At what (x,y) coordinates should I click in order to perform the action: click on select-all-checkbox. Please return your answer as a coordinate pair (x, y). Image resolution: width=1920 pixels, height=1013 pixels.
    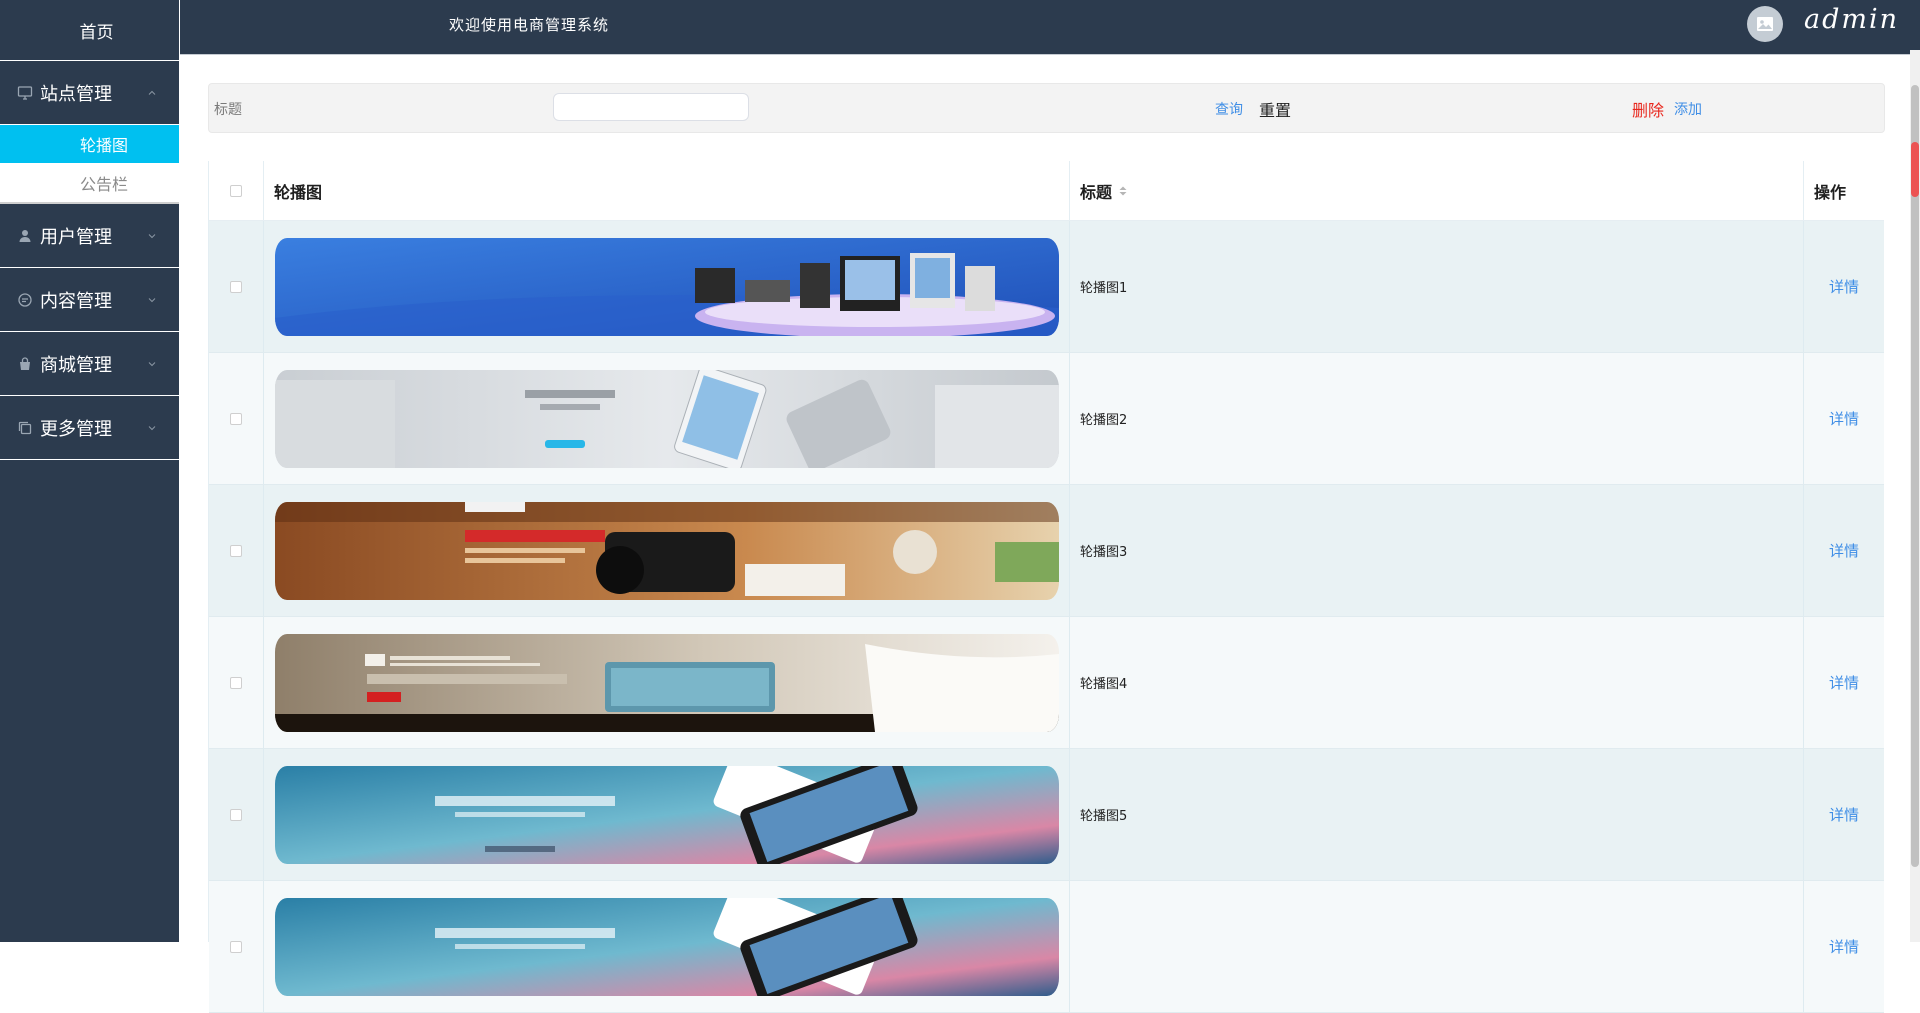
    Looking at the image, I should click on (236, 190).